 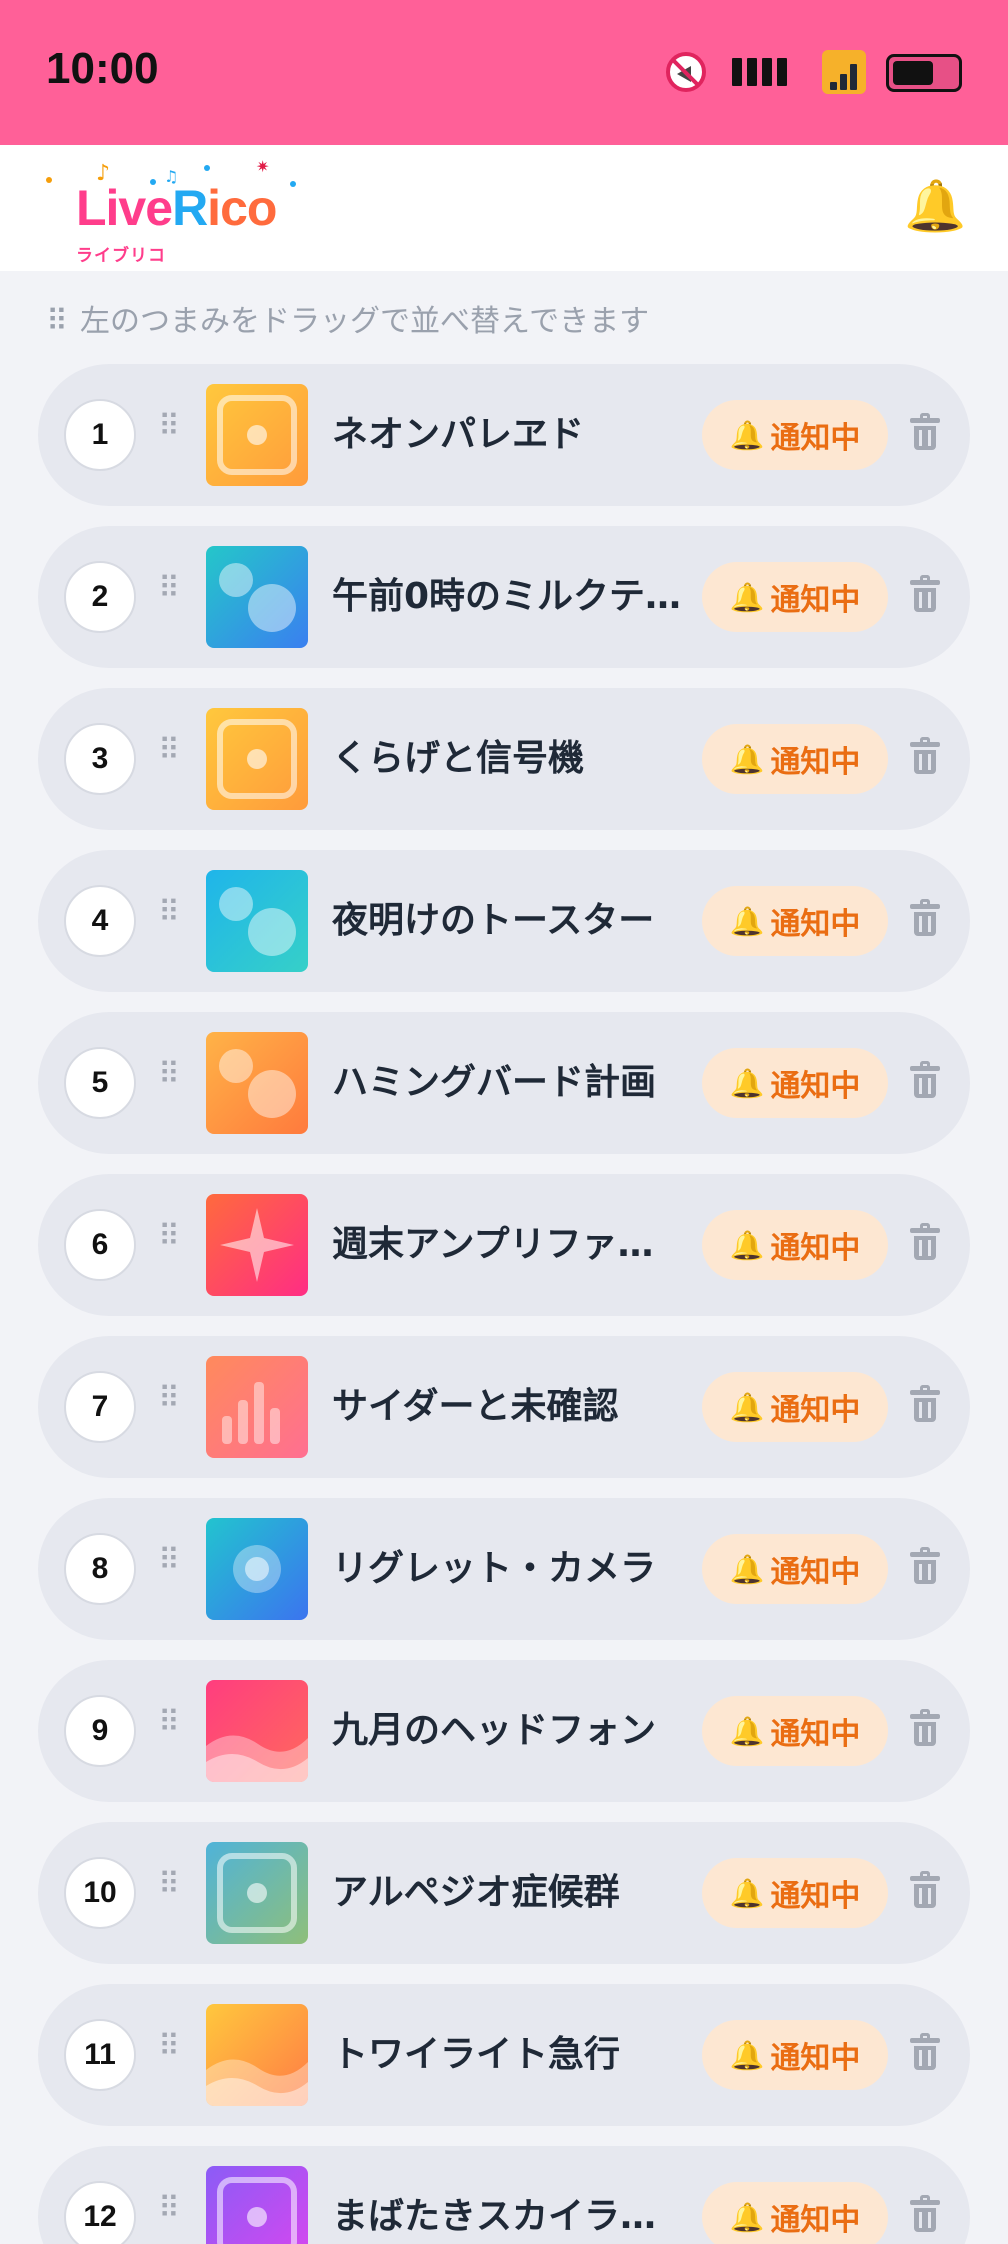 I want to click on list-item: 10 ⠿ アルペジオ症候群 🔔 通知中, so click(x=504, y=1893).